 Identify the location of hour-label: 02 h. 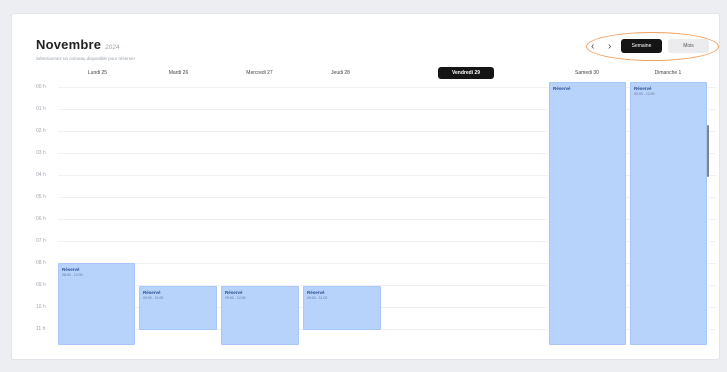
(41, 131).